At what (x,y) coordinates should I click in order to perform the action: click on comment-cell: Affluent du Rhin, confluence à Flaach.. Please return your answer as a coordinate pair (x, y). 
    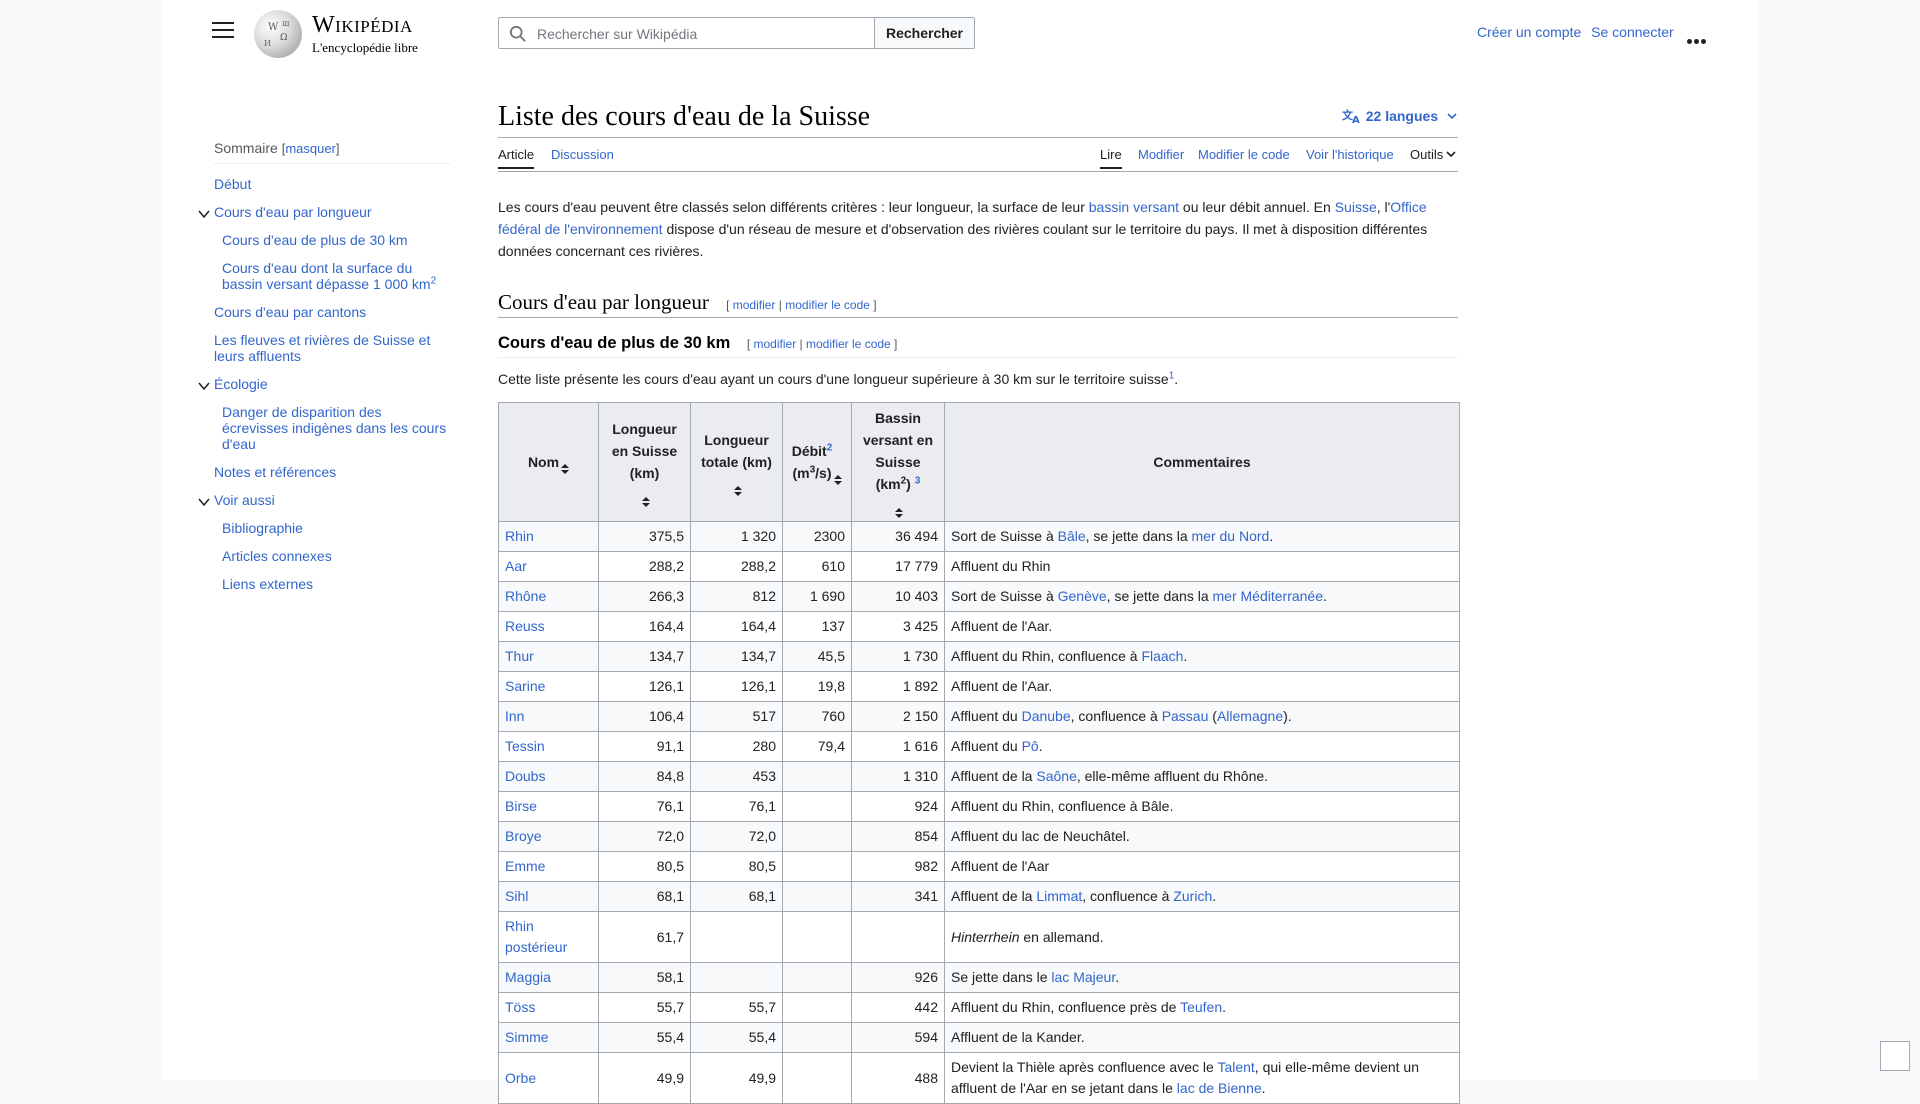
    Looking at the image, I should click on (1202, 656).